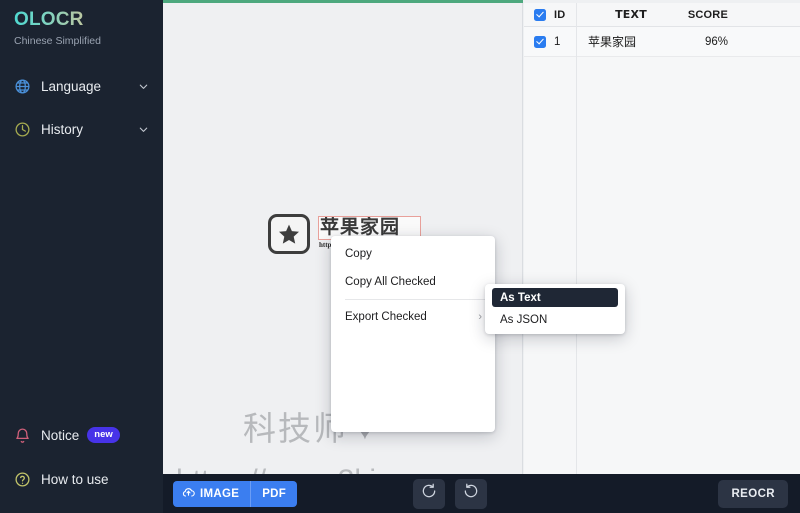 The width and height of the screenshot is (800, 513). What do you see at coordinates (22, 129) in the screenshot?
I see `clock-icon` at bounding box center [22, 129].